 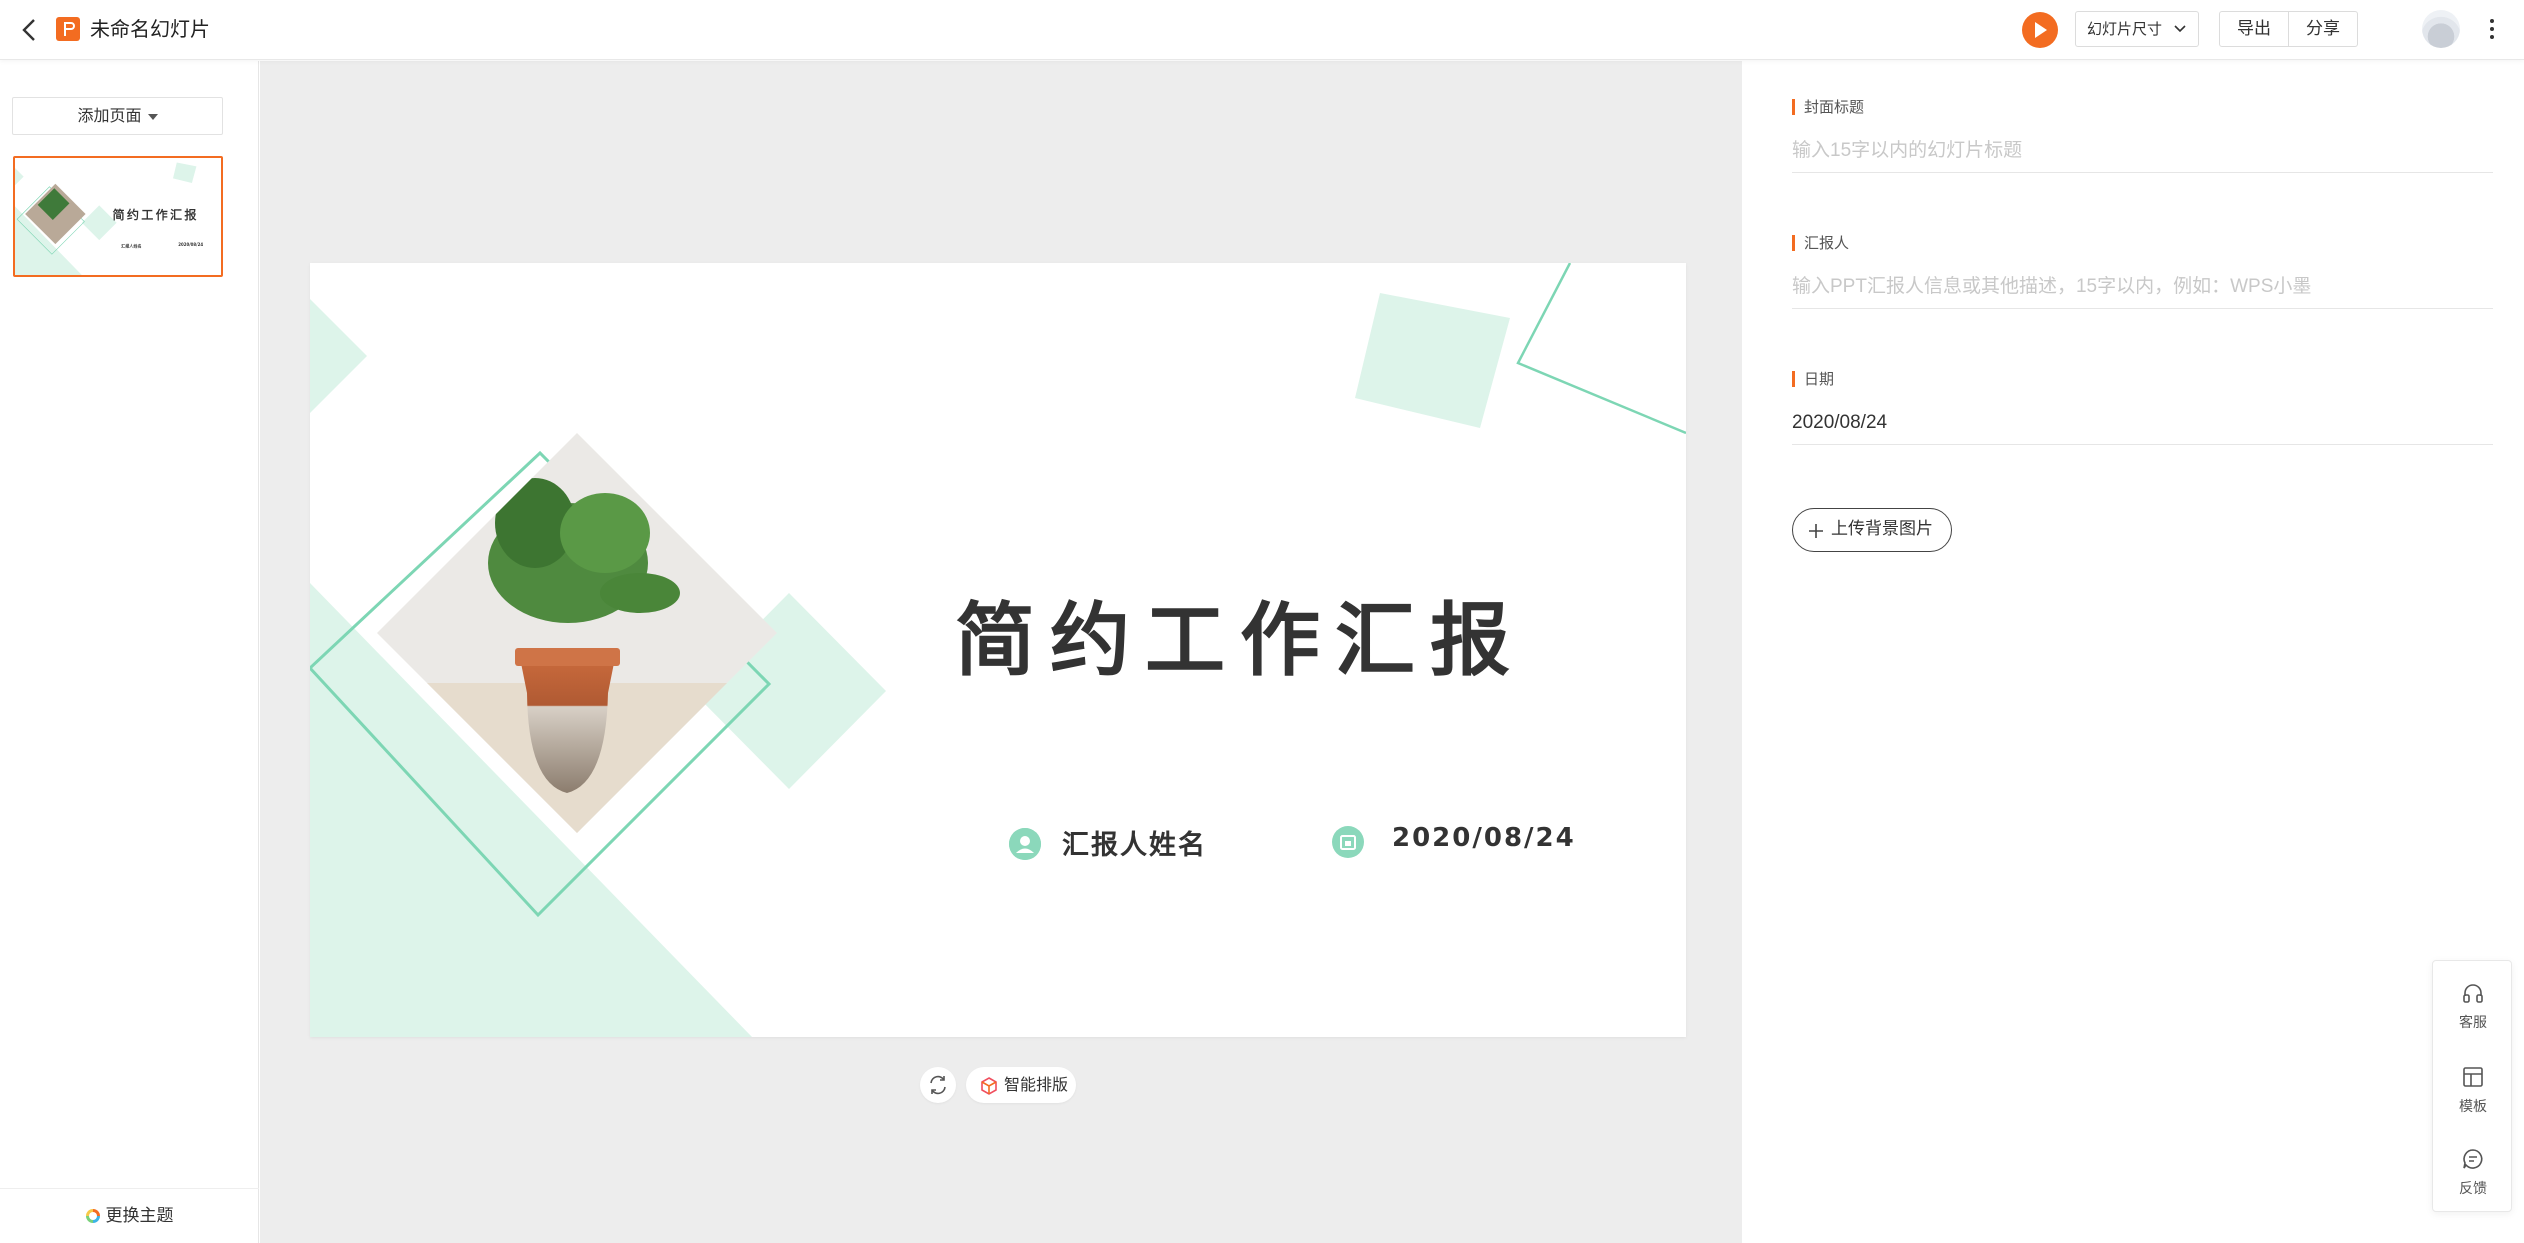 What do you see at coordinates (68, 29) in the screenshot?
I see `presentation-app-icon` at bounding box center [68, 29].